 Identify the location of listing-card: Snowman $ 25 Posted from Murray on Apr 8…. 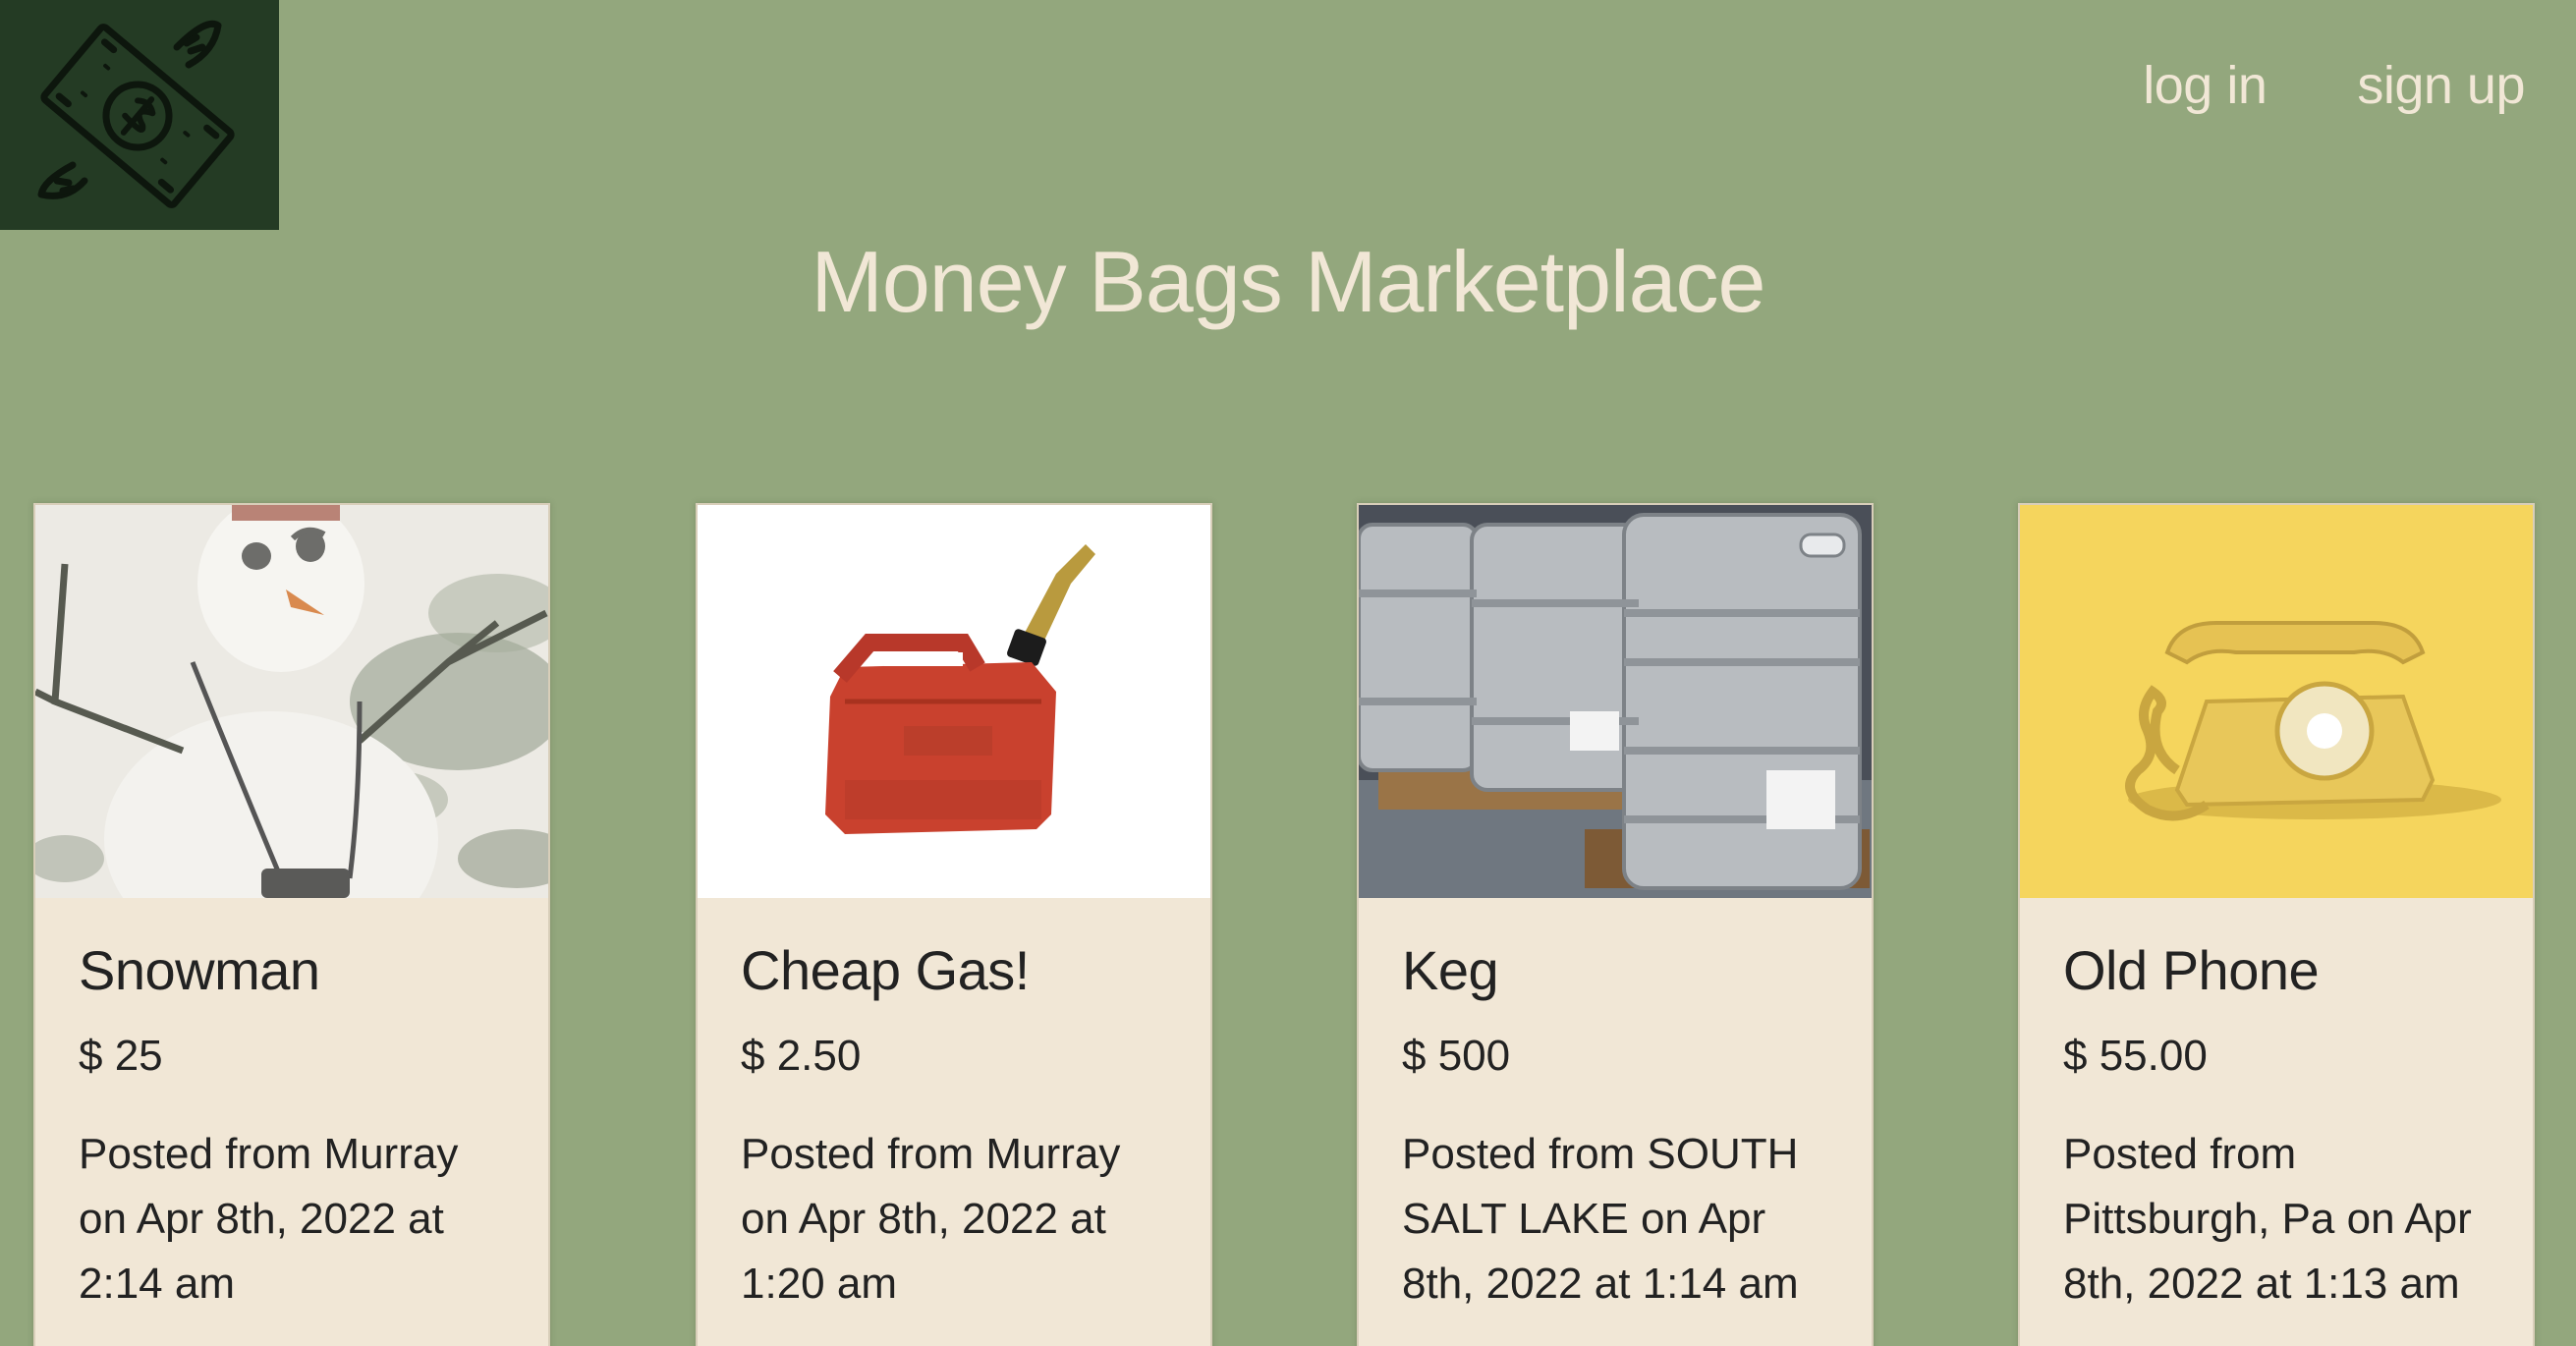
(291, 924).